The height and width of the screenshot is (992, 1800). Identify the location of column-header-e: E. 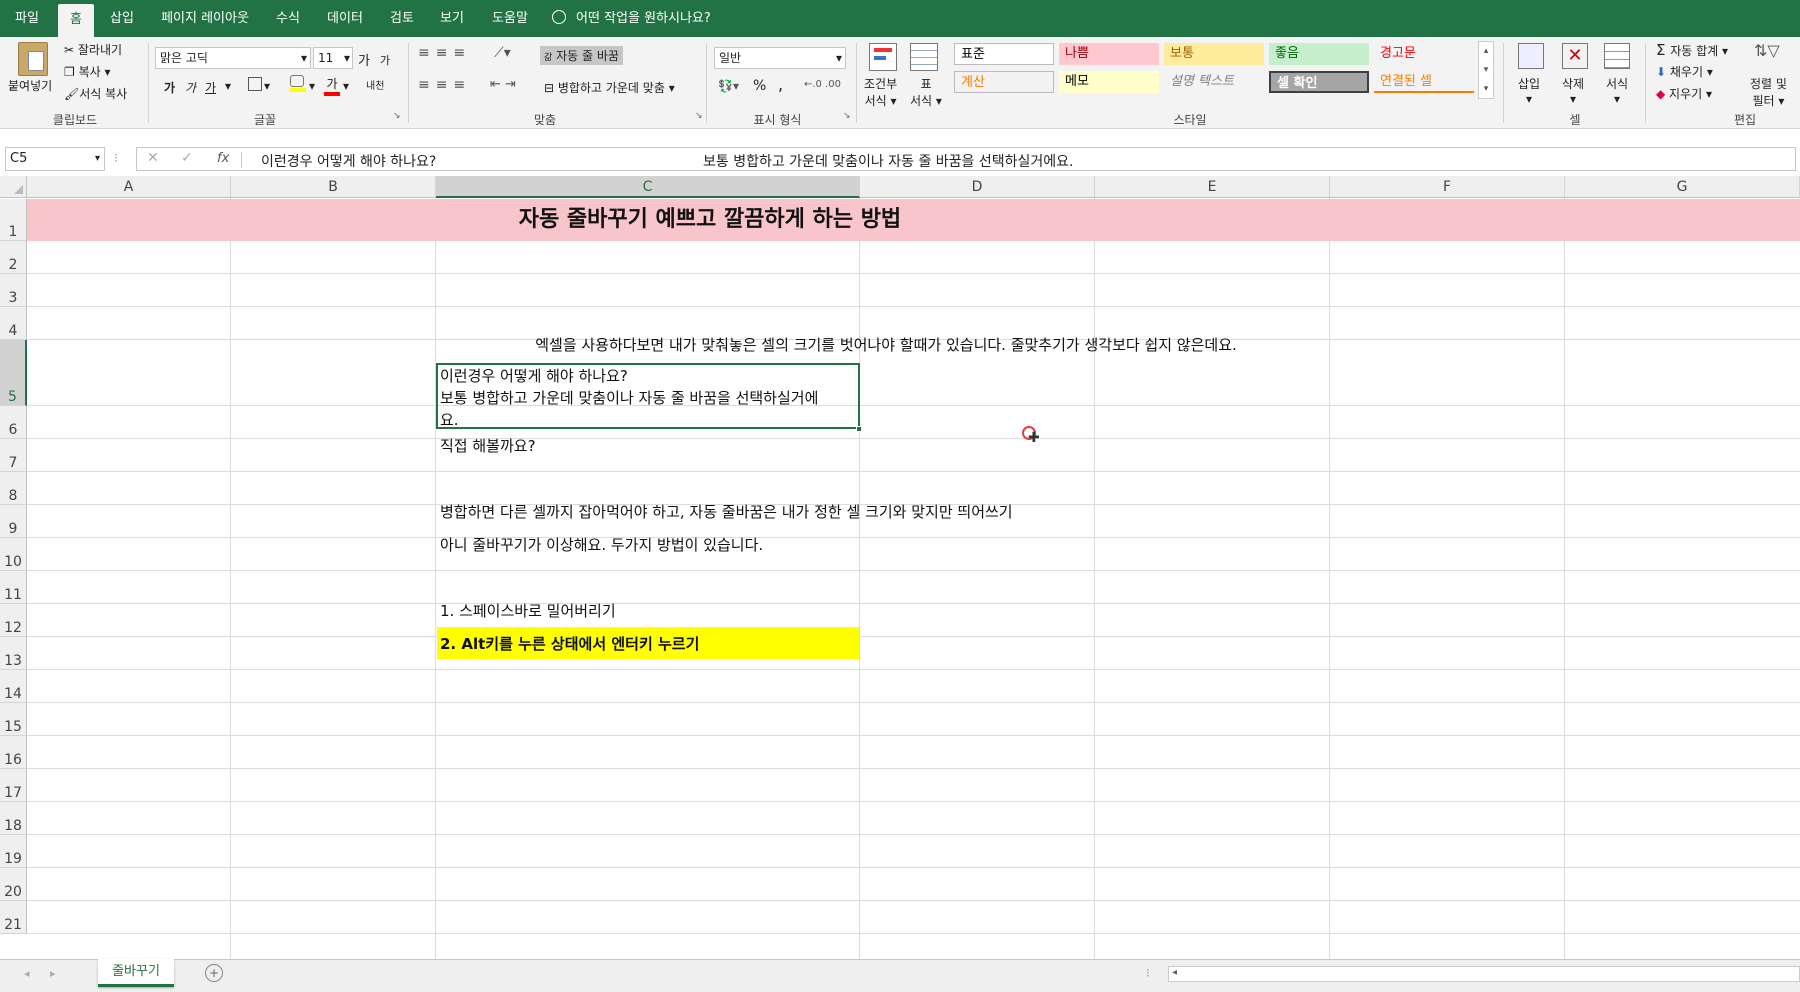
(1212, 187).